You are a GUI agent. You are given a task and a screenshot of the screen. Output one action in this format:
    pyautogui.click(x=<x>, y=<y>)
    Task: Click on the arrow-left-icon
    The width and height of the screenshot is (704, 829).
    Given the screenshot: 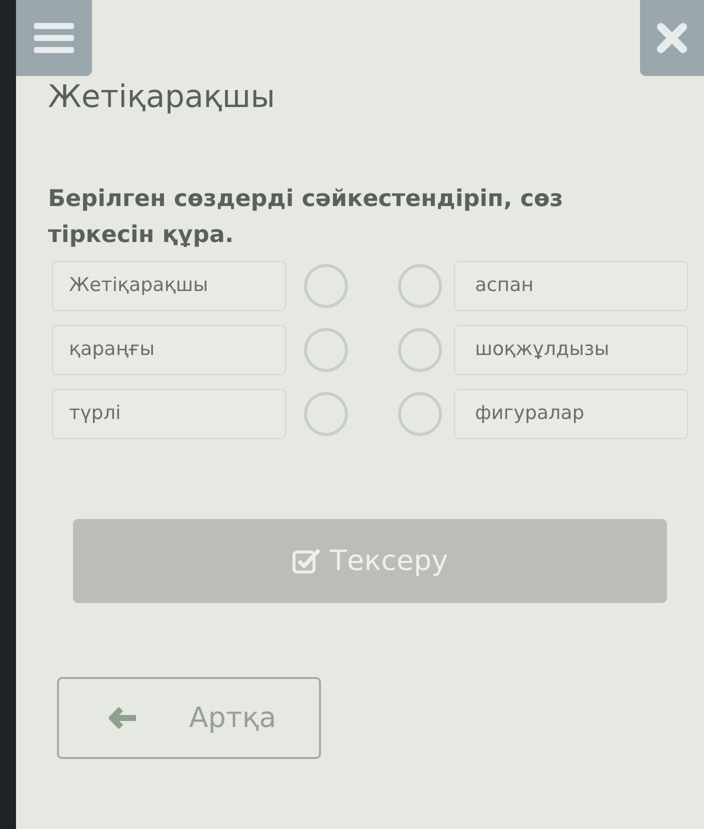 What is the action you would take?
    pyautogui.click(x=123, y=717)
    